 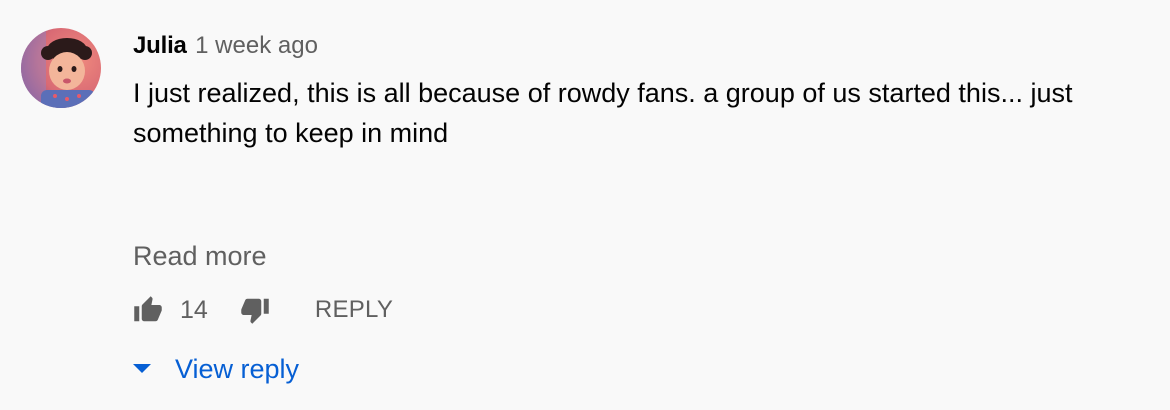 What do you see at coordinates (354, 310) in the screenshot?
I see `reply-button: REPLY` at bounding box center [354, 310].